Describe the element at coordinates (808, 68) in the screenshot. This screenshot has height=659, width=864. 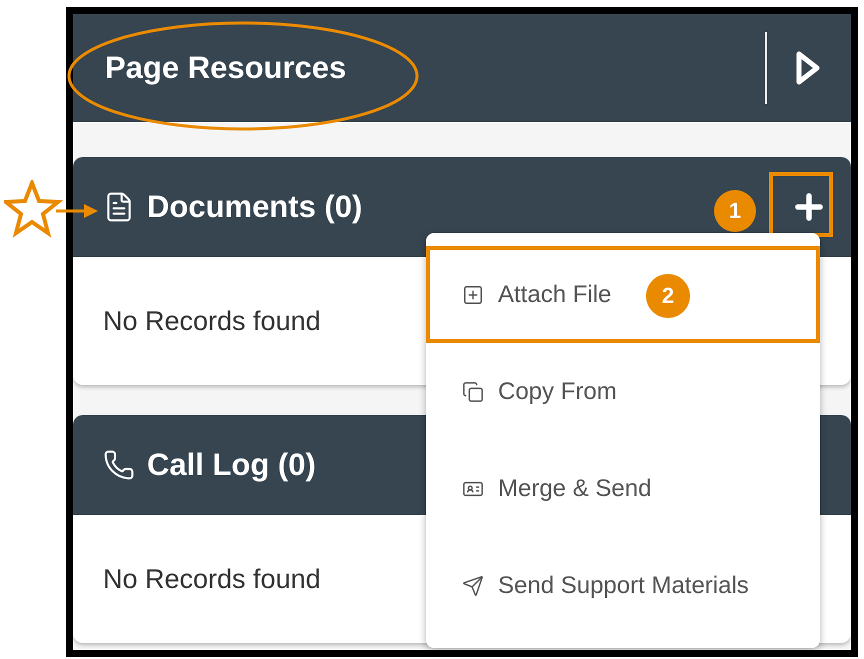
I see `collapse-icon` at that location.